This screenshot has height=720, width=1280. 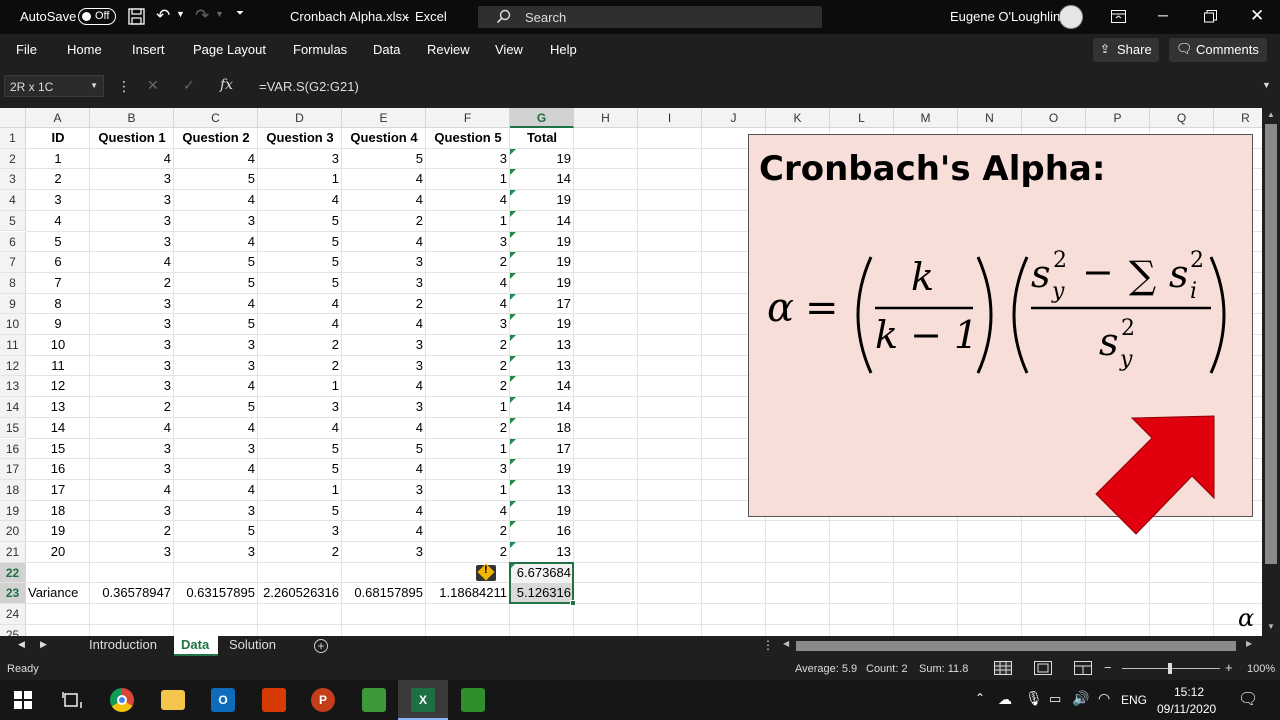 I want to click on table-header-cell: Question 5, so click(x=468, y=138).